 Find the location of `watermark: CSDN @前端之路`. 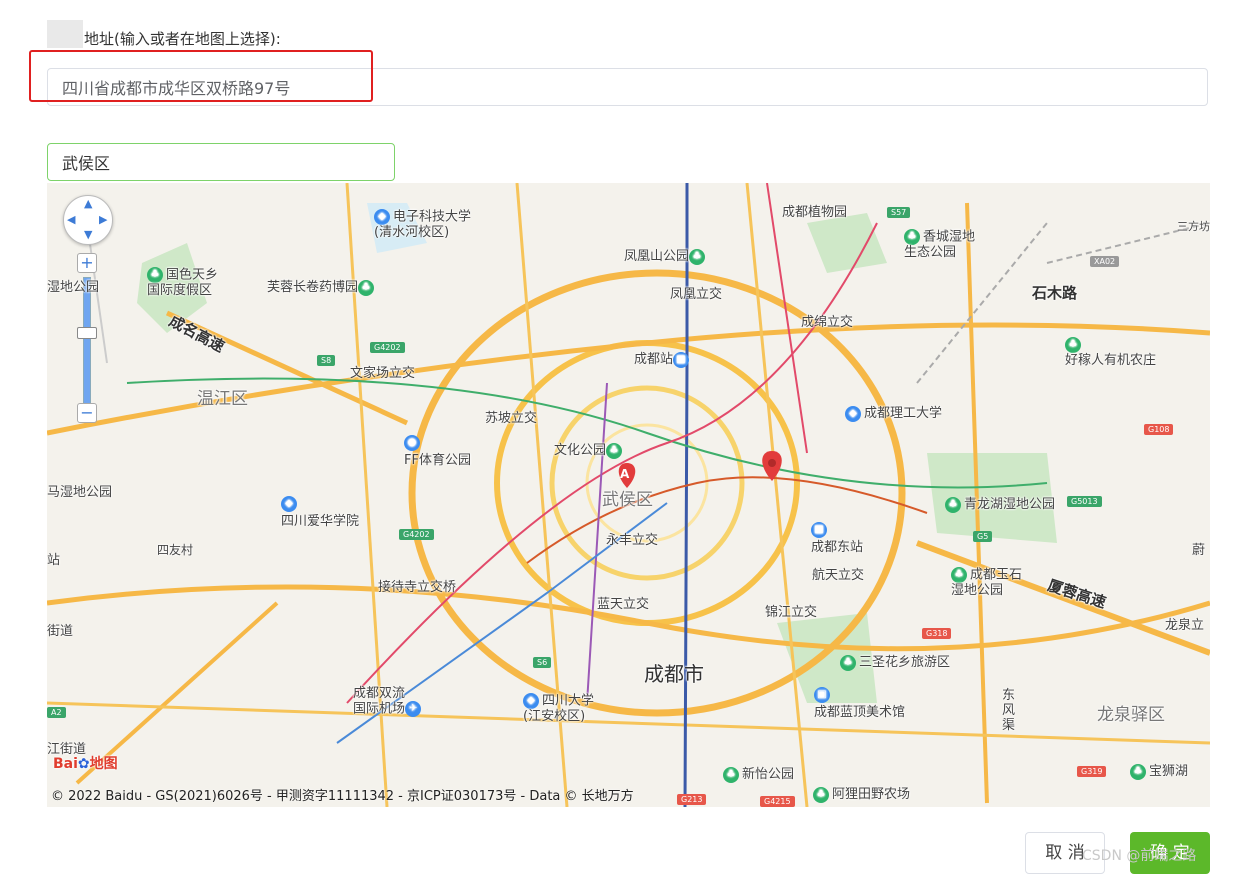

watermark: CSDN @前端之路 is located at coordinates (1139, 856).